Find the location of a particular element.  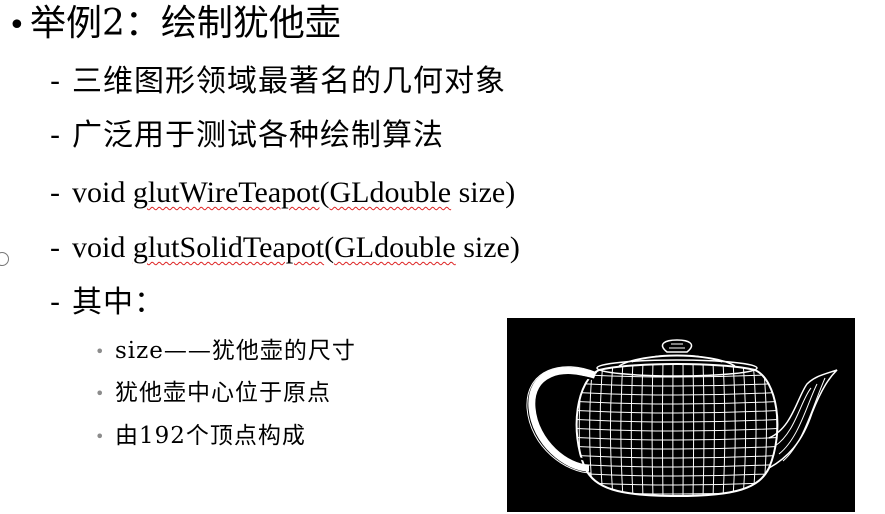

detail-text: size——犹他壶的尺寸 is located at coordinates (235, 351).